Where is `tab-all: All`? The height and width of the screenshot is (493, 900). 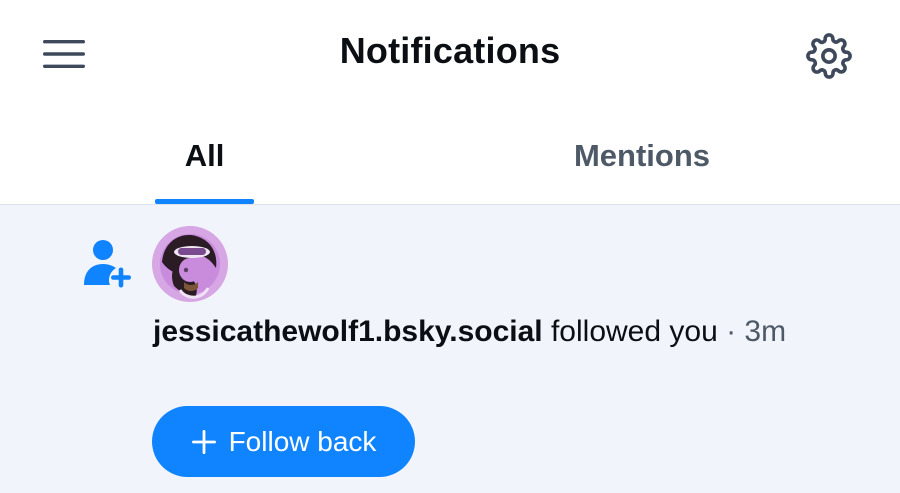
tab-all: All is located at coordinates (204, 156).